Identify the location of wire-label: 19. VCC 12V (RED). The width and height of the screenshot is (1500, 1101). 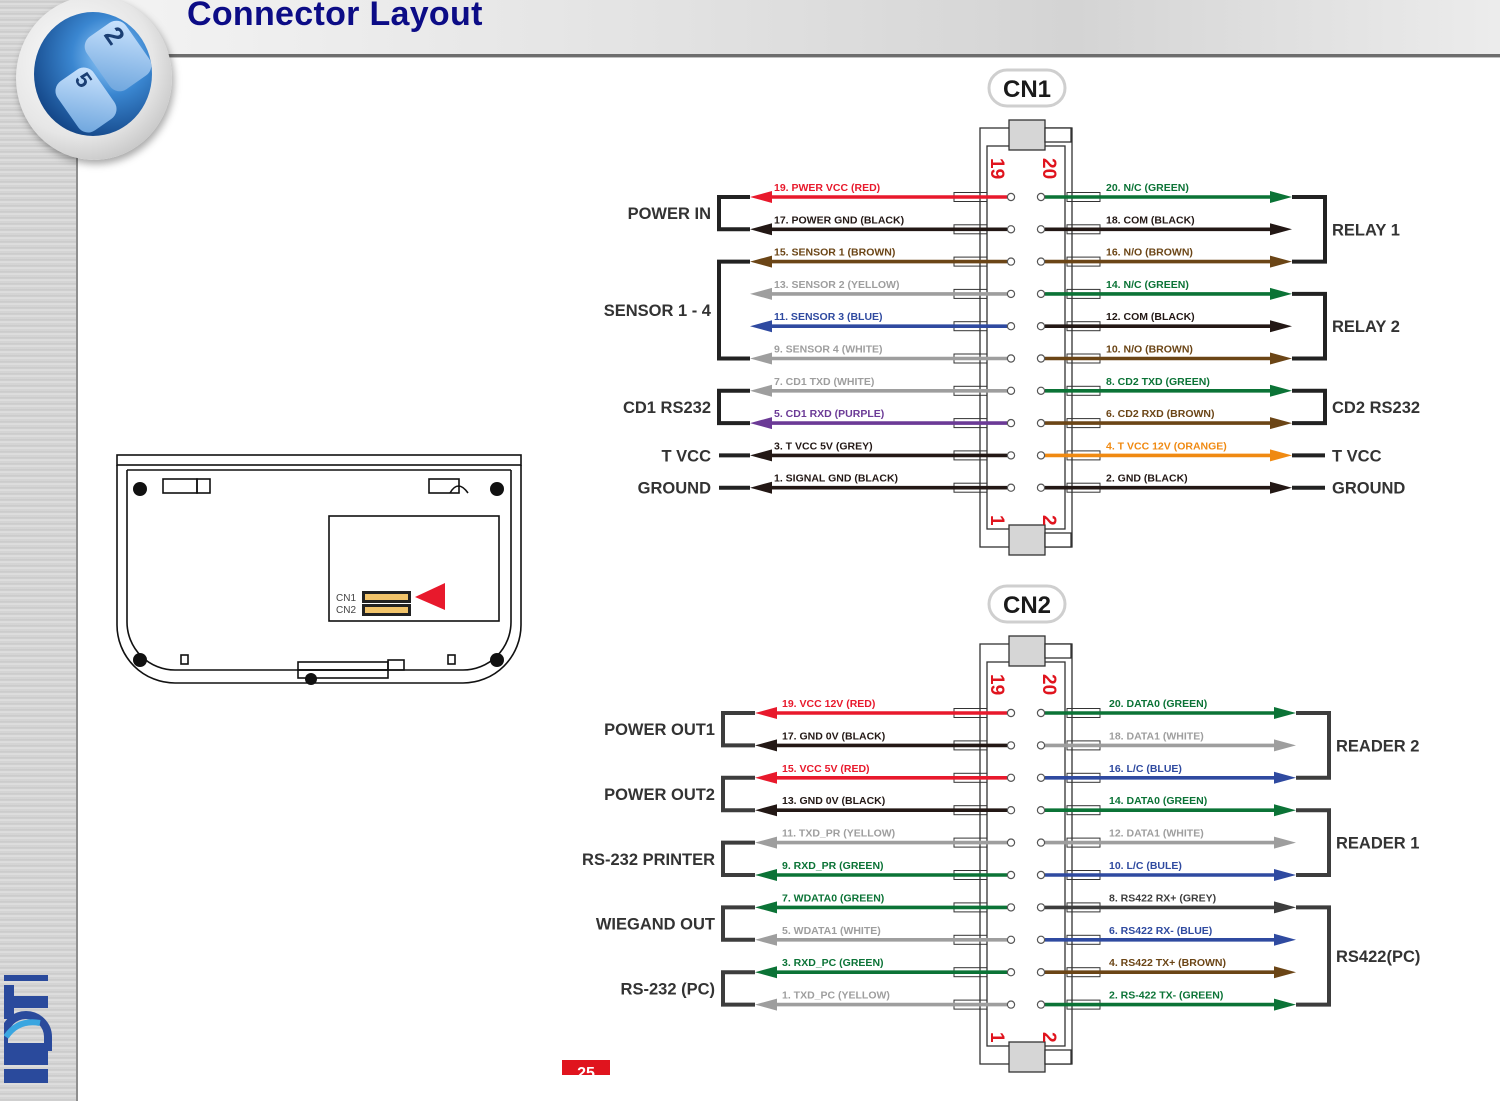
(828, 704).